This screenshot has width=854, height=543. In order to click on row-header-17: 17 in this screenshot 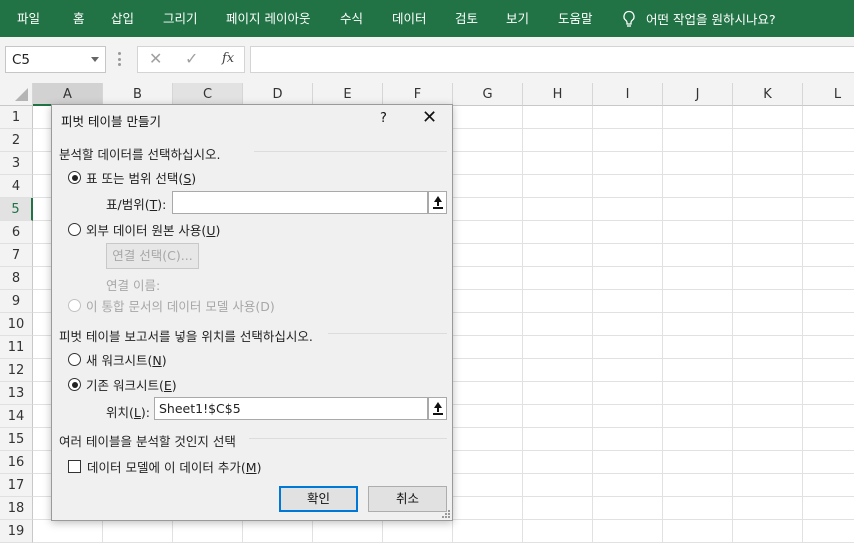, I will do `click(16, 485)`.